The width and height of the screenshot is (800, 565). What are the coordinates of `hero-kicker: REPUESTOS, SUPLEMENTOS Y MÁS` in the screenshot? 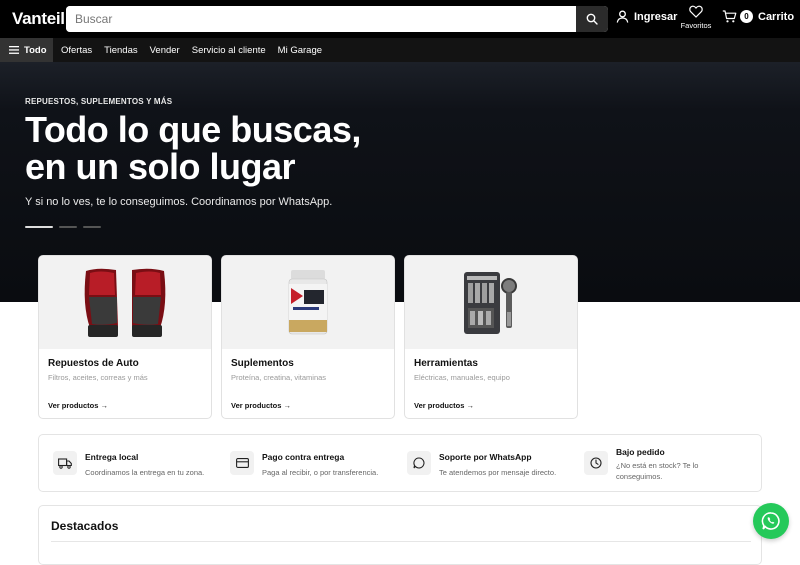 It's located at (99, 101).